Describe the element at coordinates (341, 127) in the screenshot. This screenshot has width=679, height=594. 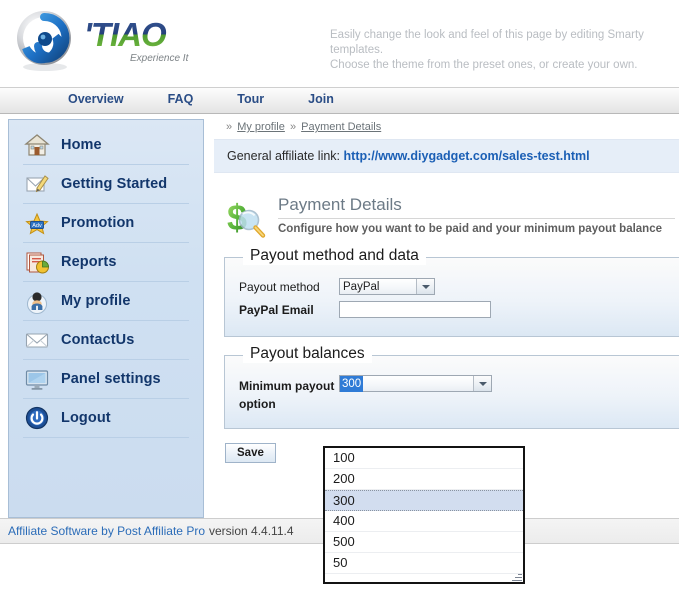
I see `breadcrumb-link-payment-details: Payment Details` at that location.